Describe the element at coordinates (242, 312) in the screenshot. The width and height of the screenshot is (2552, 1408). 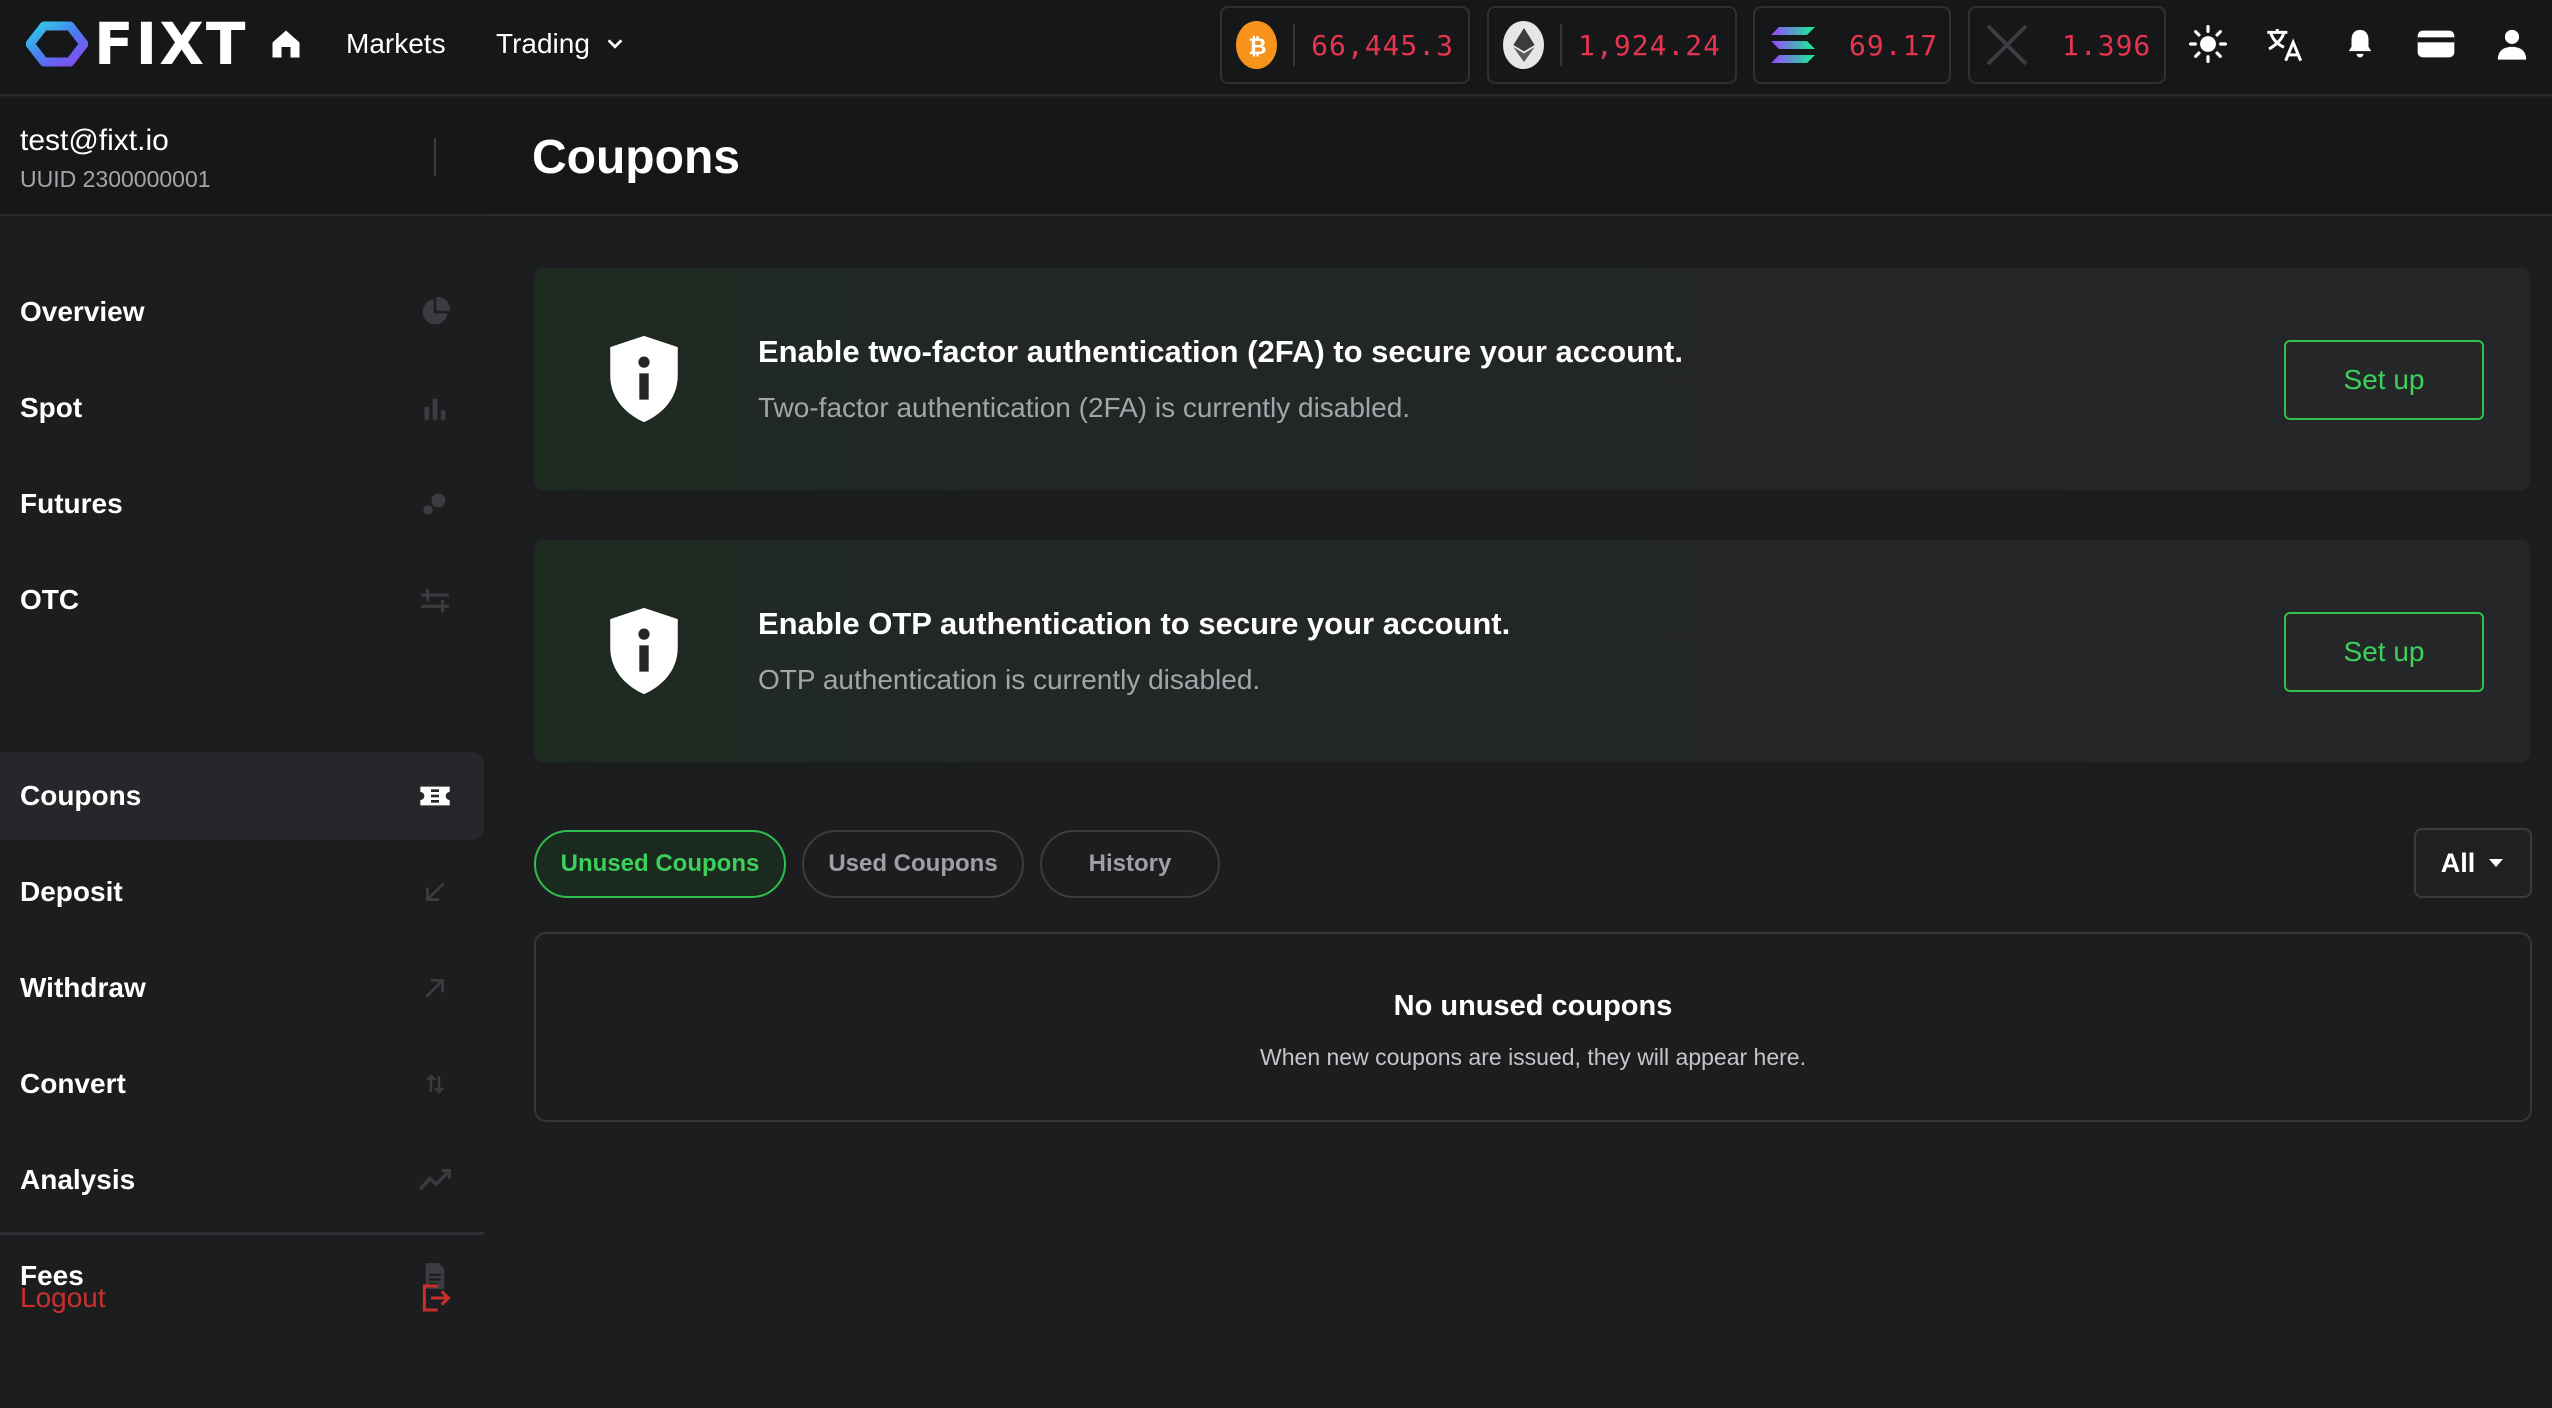
I see `sidebar-item-overview: Overview` at that location.